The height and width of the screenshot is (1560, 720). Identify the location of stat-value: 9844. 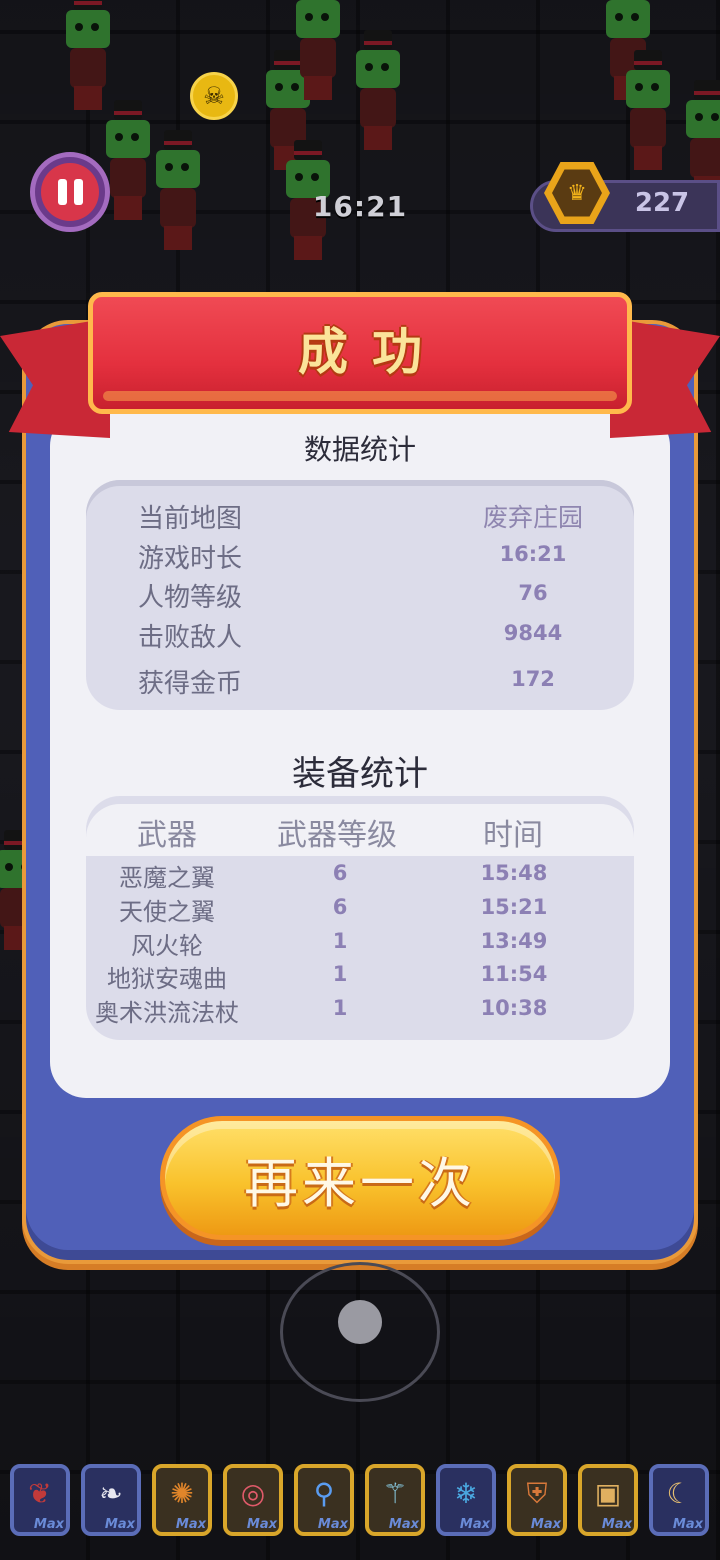
(533, 633).